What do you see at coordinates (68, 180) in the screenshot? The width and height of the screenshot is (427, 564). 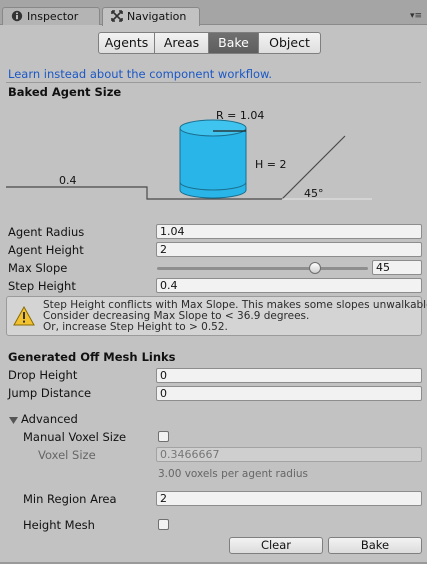 I see `step-height-label: 0.4` at bounding box center [68, 180].